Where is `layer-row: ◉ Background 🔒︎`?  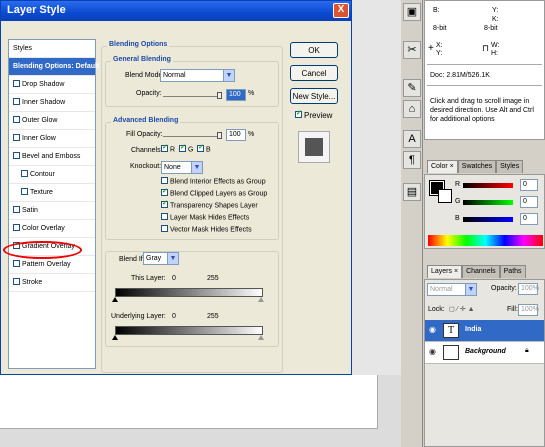
layer-row: ◉ Background 🔒︎ is located at coordinates (484, 353).